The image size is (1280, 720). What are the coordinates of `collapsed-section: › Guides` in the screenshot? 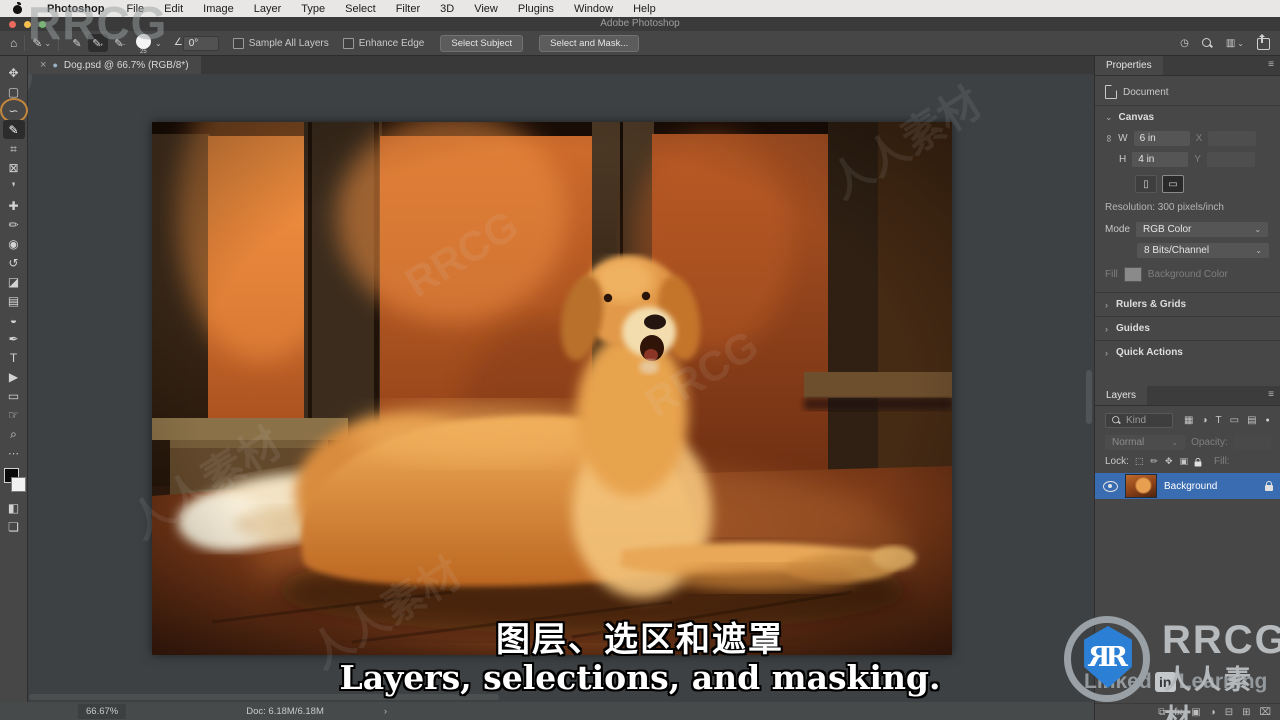 It's located at (1187, 328).